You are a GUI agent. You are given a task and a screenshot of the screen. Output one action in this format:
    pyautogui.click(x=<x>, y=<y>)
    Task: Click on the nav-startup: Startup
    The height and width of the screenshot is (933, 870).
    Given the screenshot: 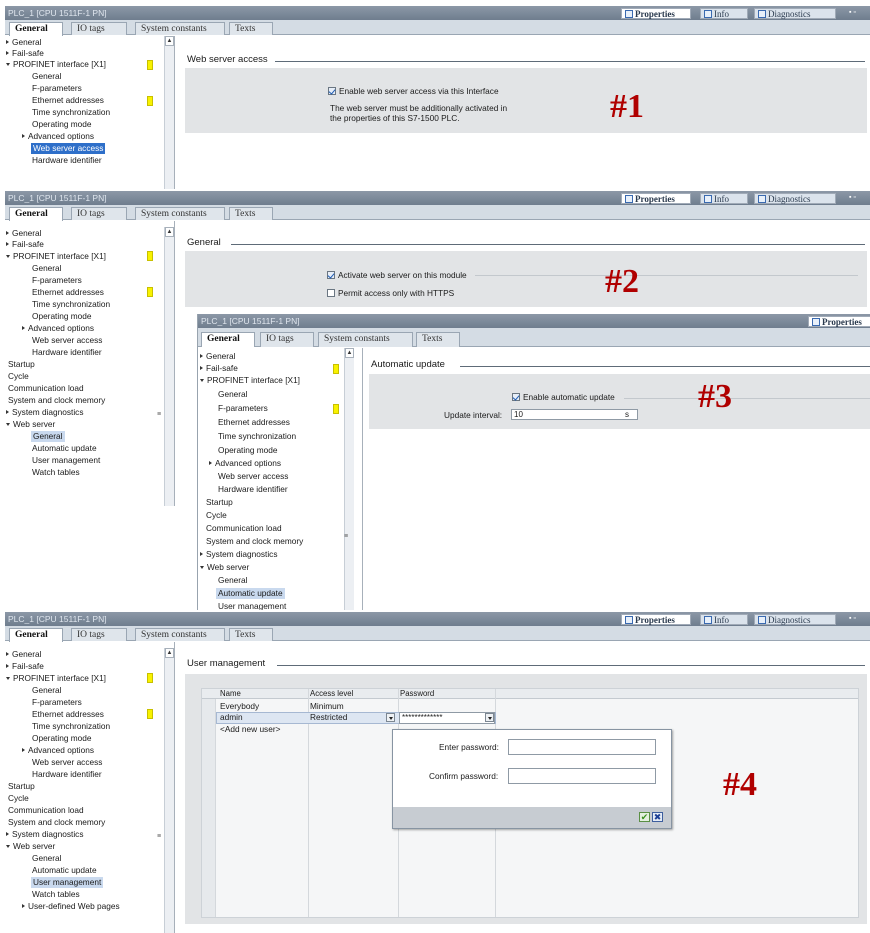 What is the action you would take?
    pyautogui.click(x=21, y=364)
    